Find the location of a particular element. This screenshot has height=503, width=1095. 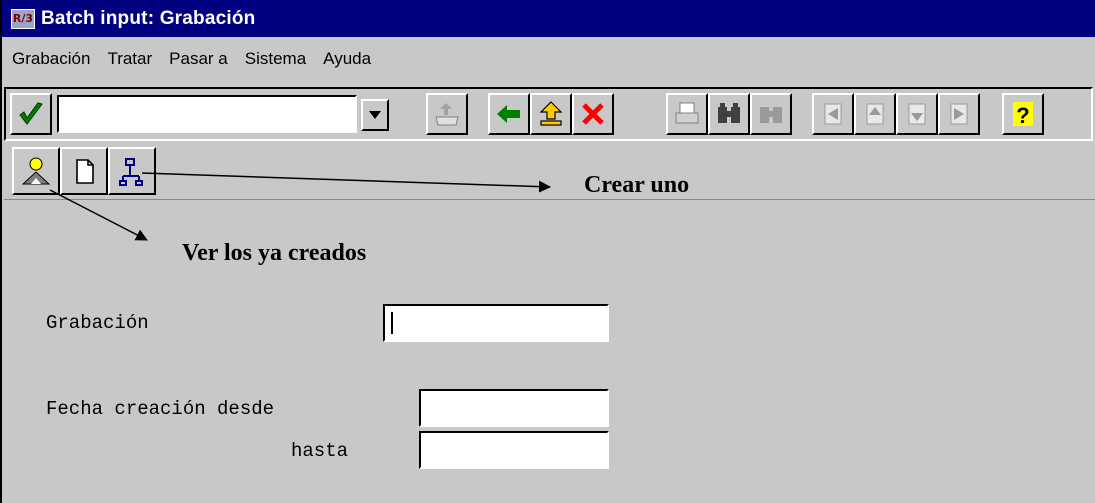

back-button is located at coordinates (509, 114).